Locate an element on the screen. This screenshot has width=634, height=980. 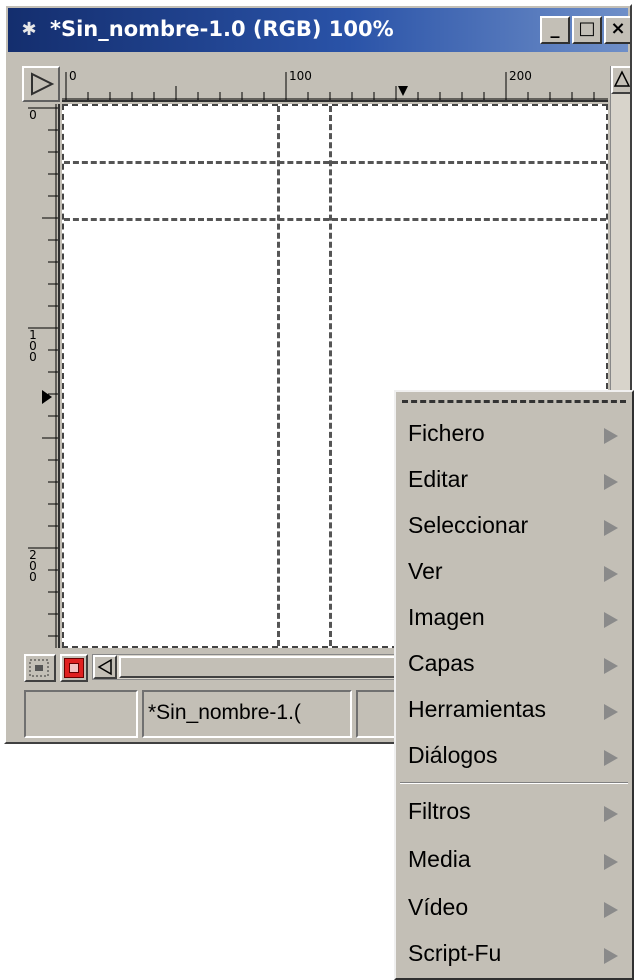
vruler-label-200: 200 is located at coordinates (33, 566).